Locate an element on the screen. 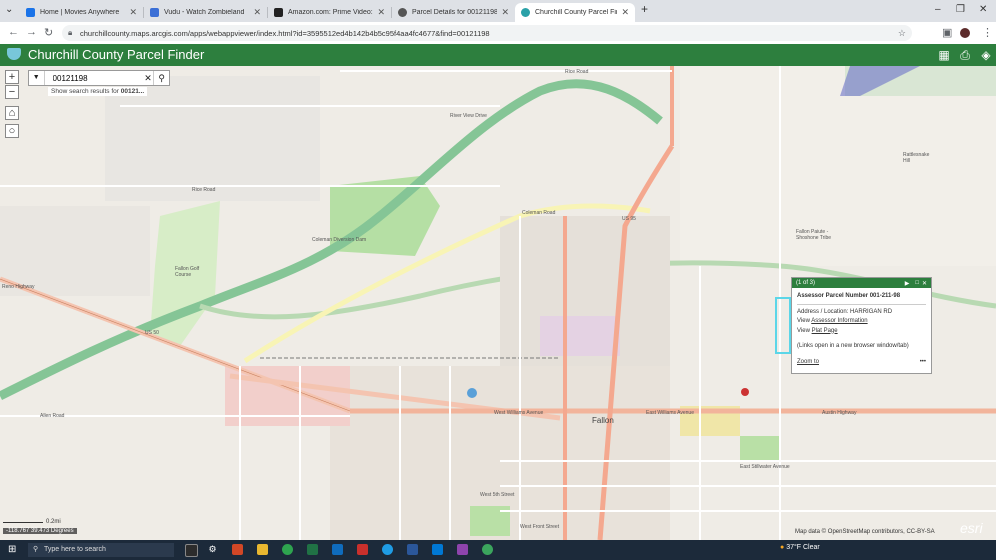 Image resolution: width=996 pixels, height=560 pixels. store-icon is located at coordinates (437, 549).